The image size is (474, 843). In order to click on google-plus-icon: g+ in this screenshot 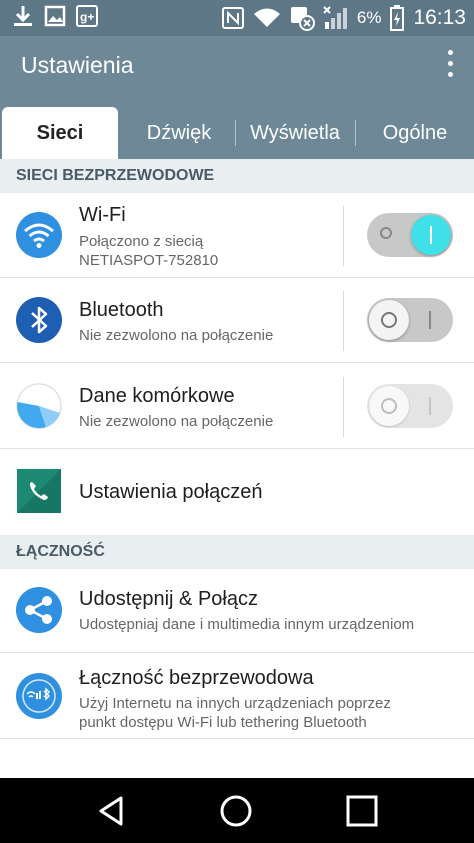, I will do `click(87, 16)`.